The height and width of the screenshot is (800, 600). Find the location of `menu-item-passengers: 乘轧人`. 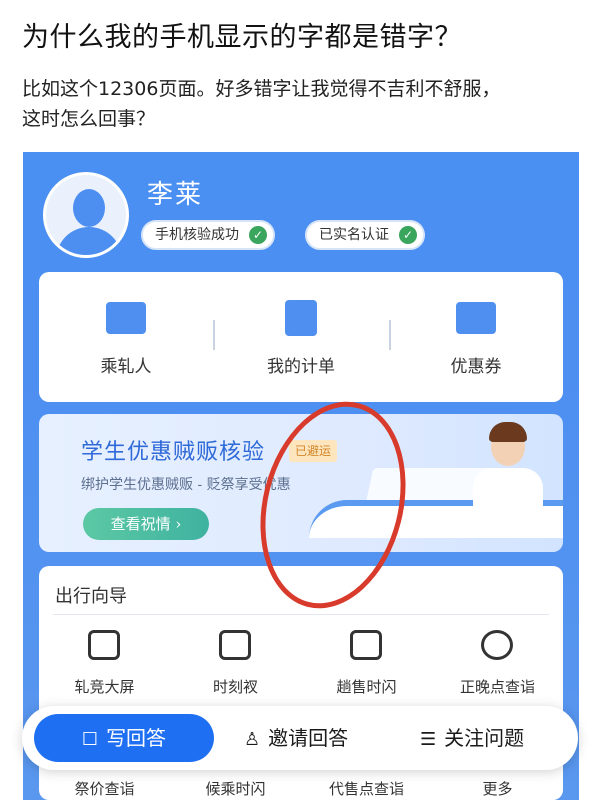

menu-item-passengers: 乘轧人 is located at coordinates (126, 337).